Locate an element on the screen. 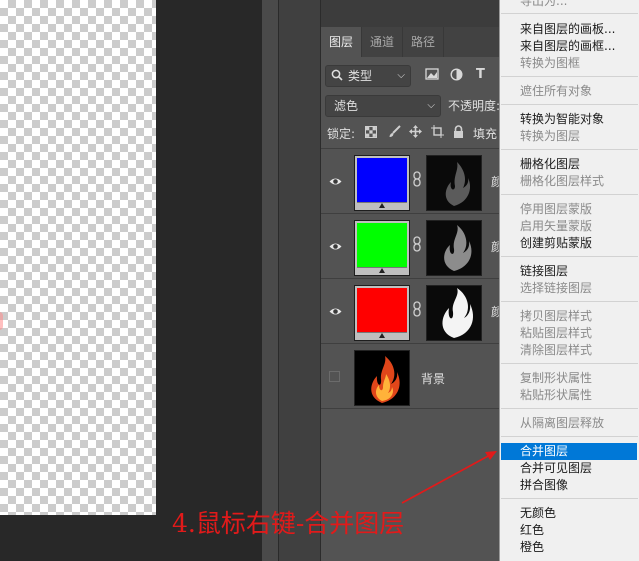 The height and width of the screenshot is (561, 639). lock-all-icon is located at coordinates (458, 133).